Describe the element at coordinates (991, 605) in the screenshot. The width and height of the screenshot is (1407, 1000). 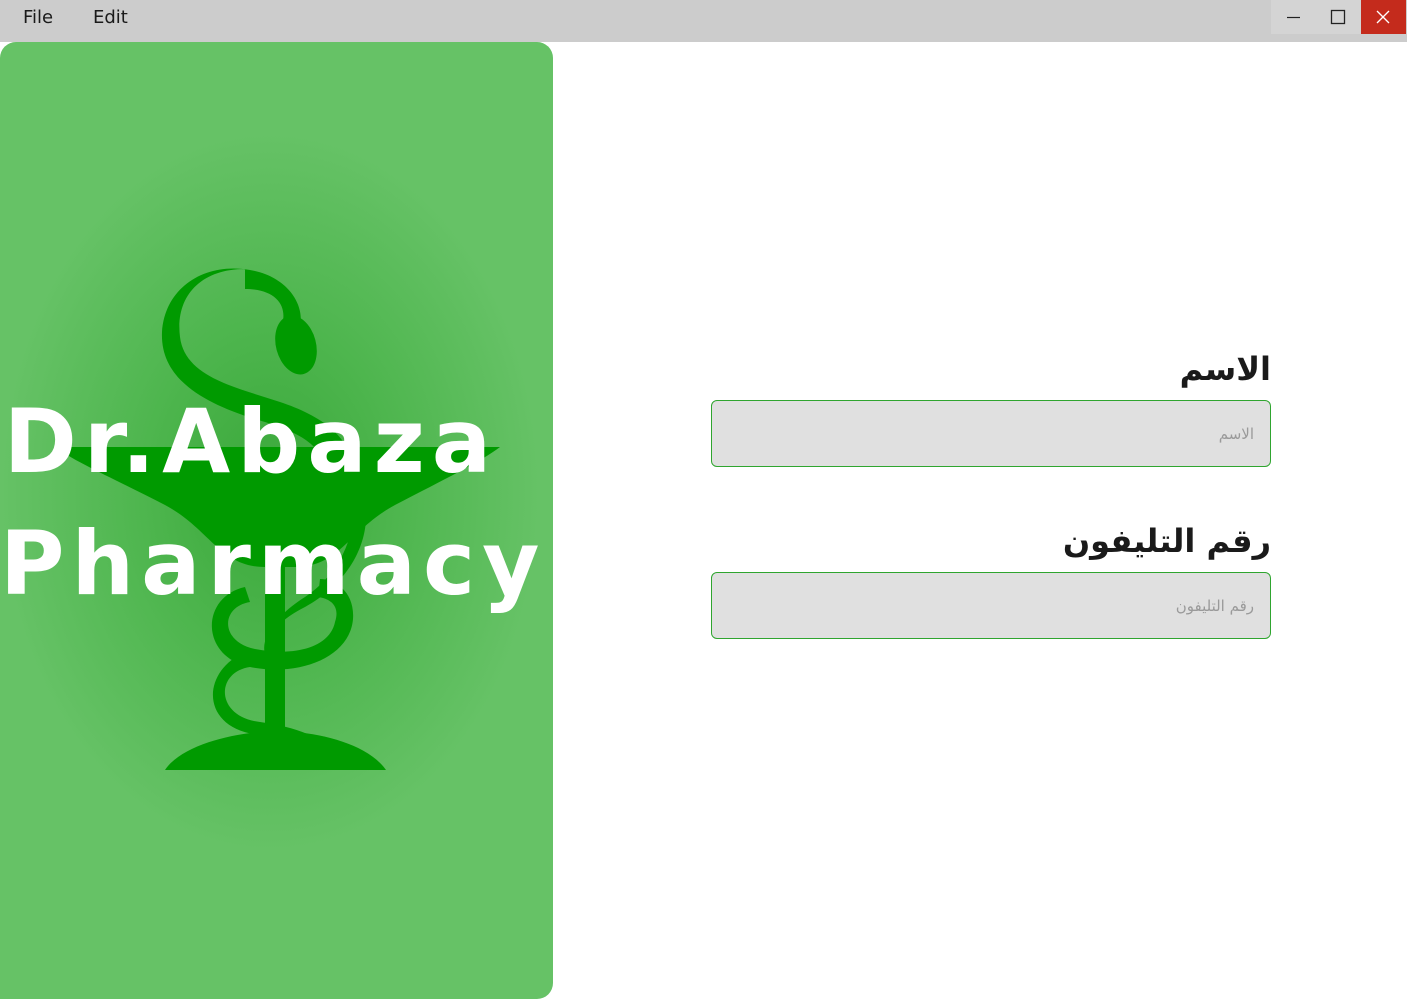
I see `phone-input` at that location.